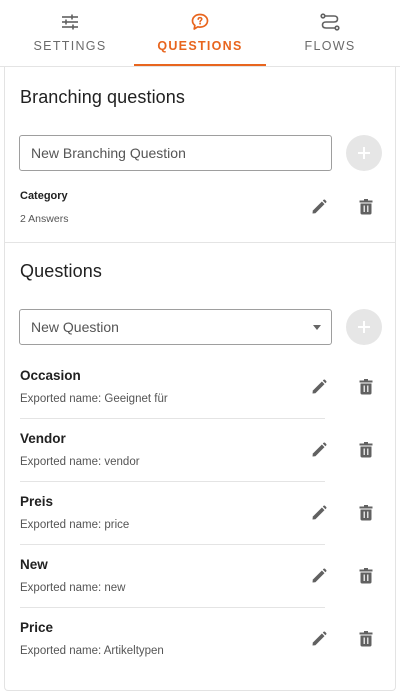 This screenshot has height=696, width=400. Describe the element at coordinates (50, 375) in the screenshot. I see `question-title: Occasion` at that location.